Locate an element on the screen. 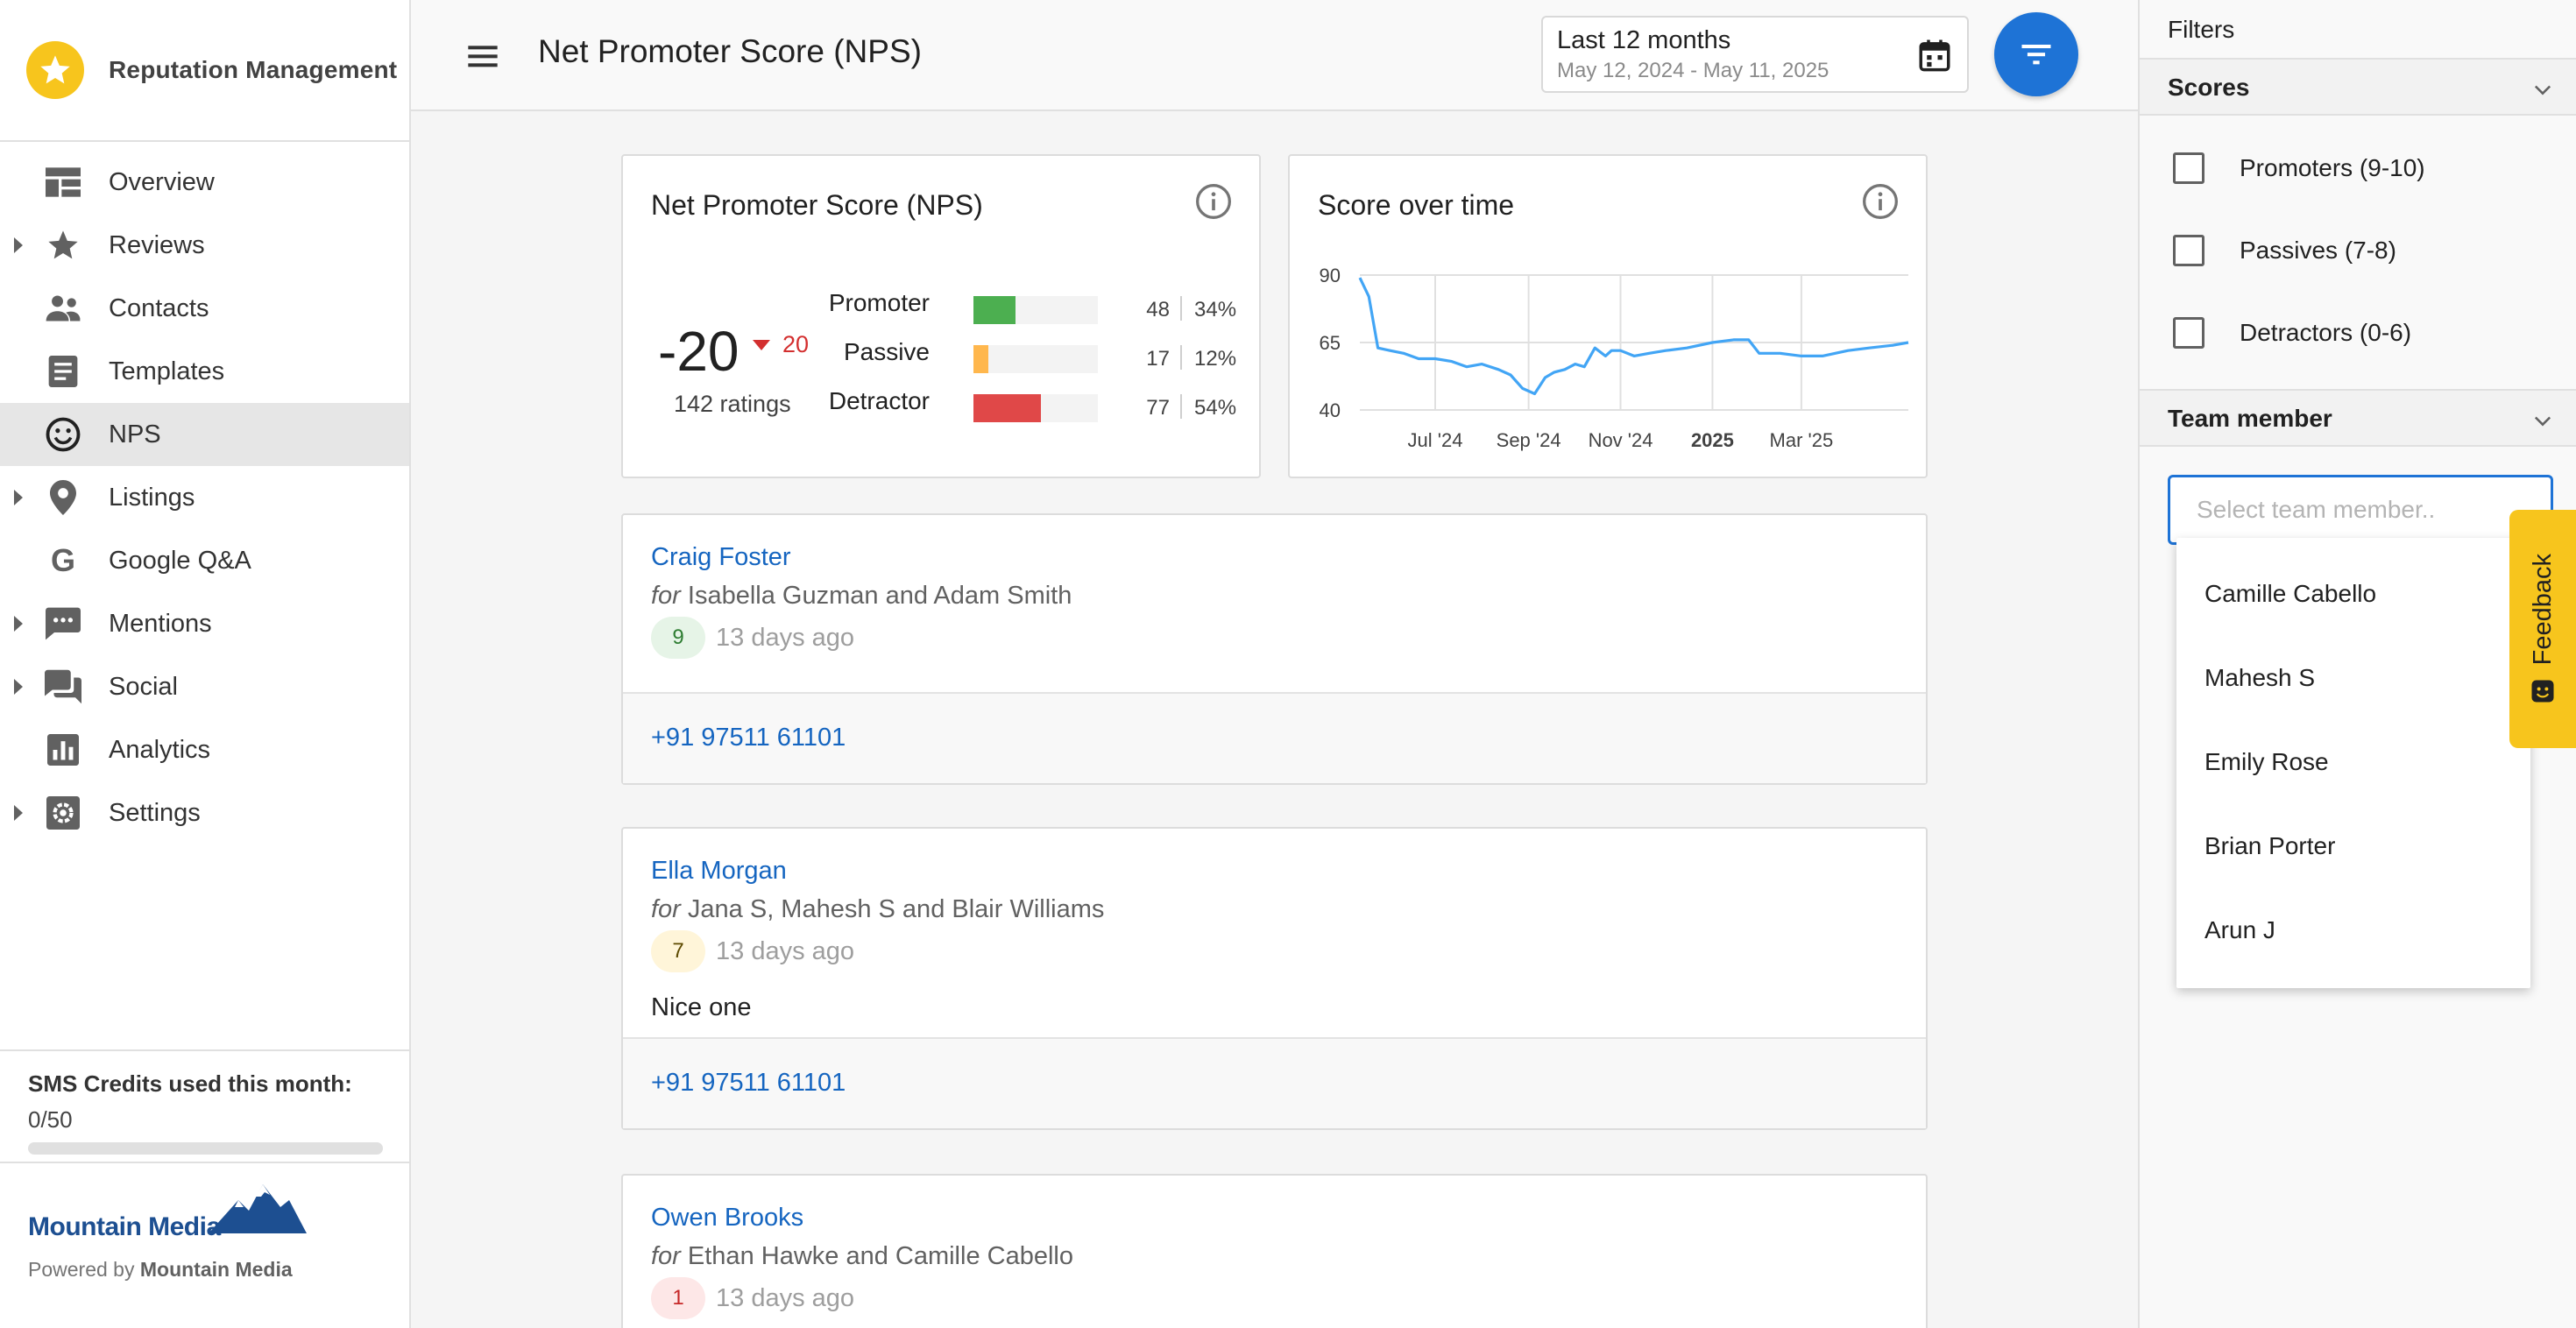 The image size is (2576, 1328). response-time: 13 days ago is located at coordinates (785, 1298).